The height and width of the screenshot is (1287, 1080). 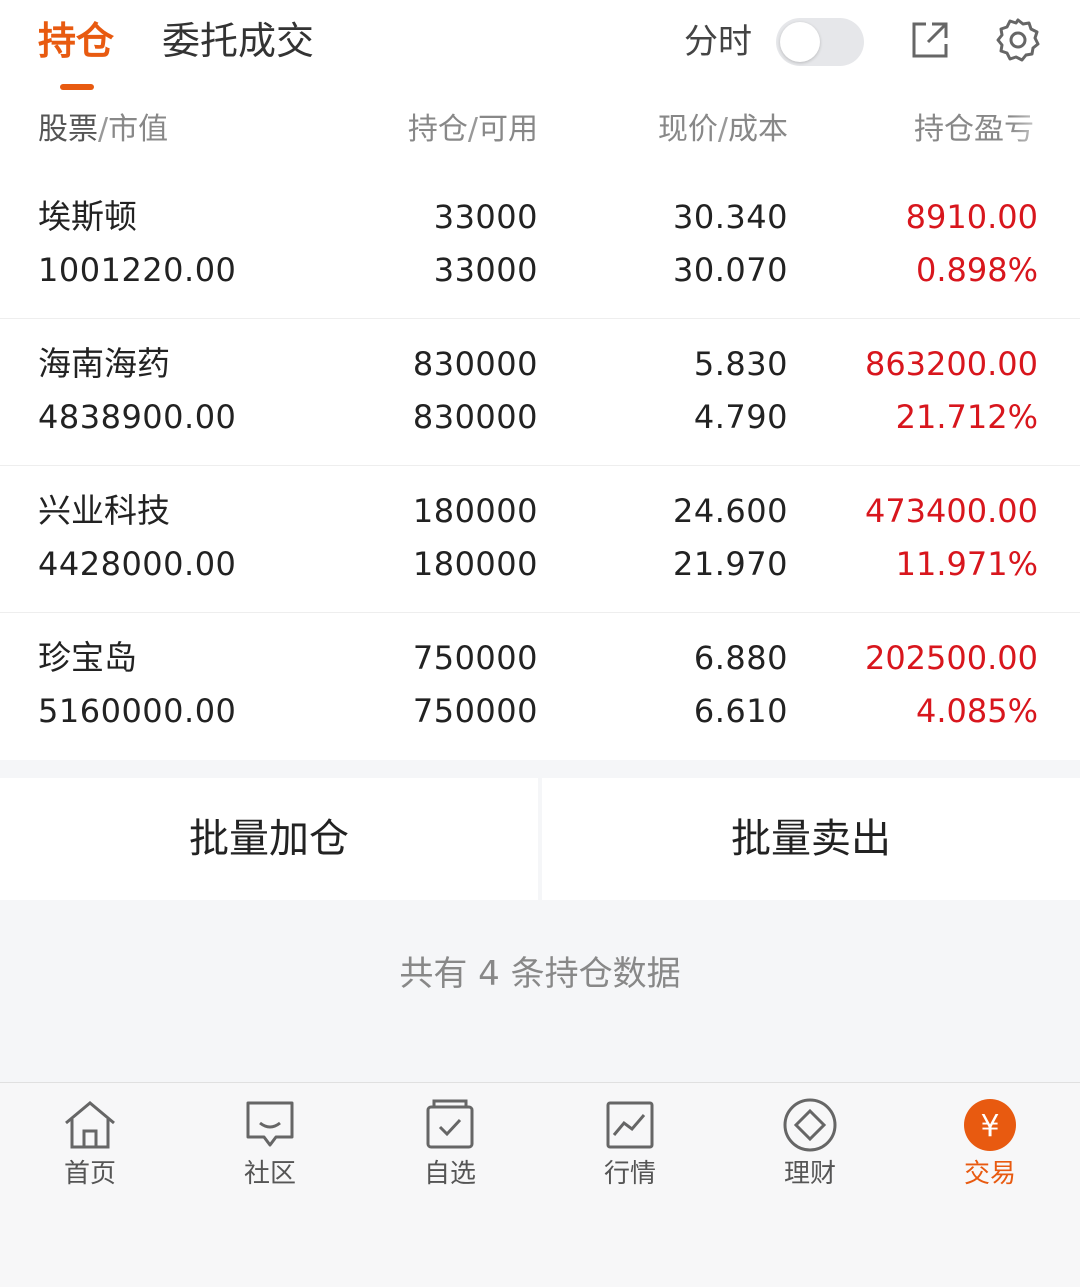 What do you see at coordinates (87, 657) in the screenshot?
I see `stock-name: 珍宝岛` at bounding box center [87, 657].